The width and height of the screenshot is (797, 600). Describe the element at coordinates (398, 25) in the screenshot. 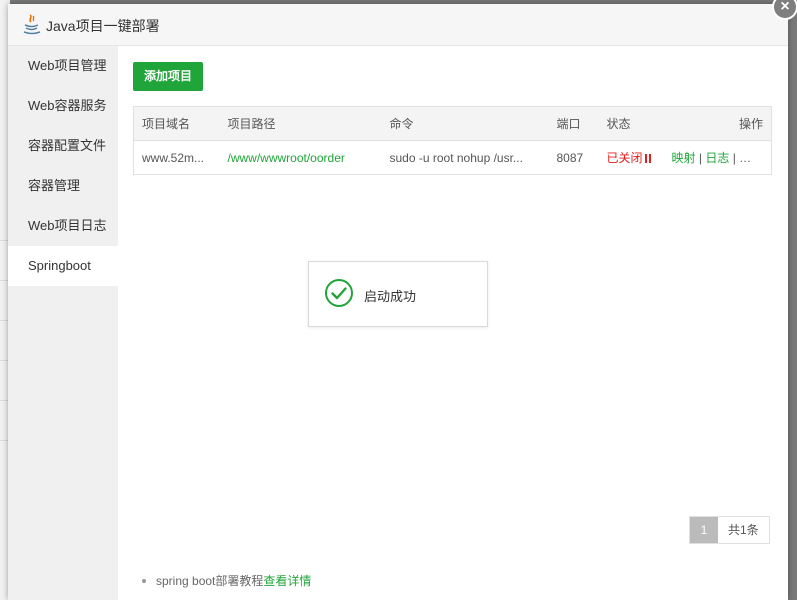

I see `dialog-titlebar: Java项目一键部署` at that location.